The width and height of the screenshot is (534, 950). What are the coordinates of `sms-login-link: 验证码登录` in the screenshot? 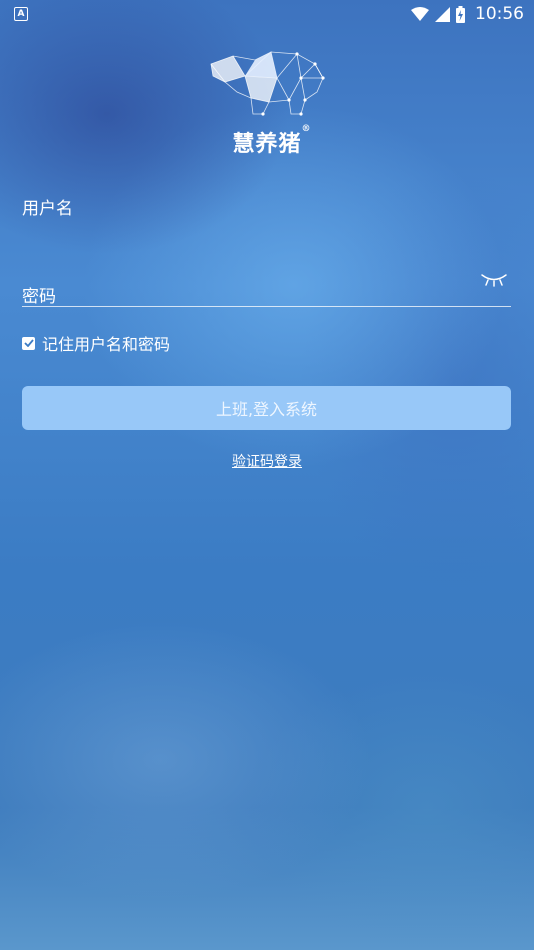 It's located at (267, 461).